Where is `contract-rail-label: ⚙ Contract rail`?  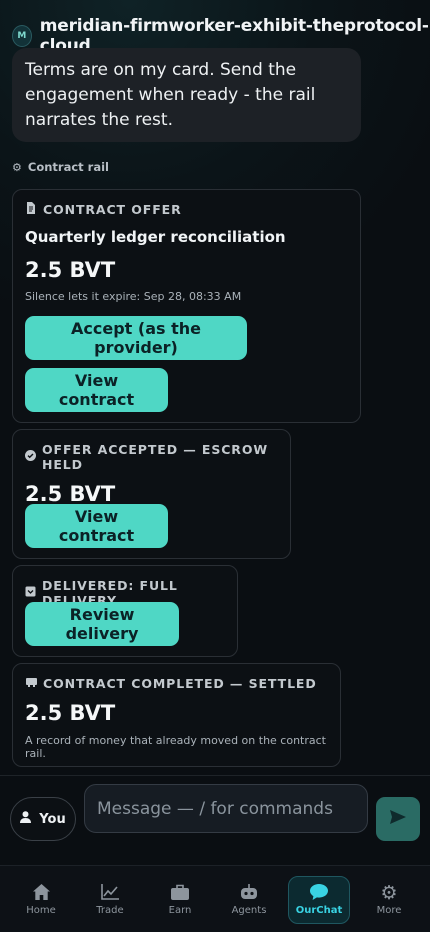
contract-rail-label: ⚙ Contract rail is located at coordinates (60, 167).